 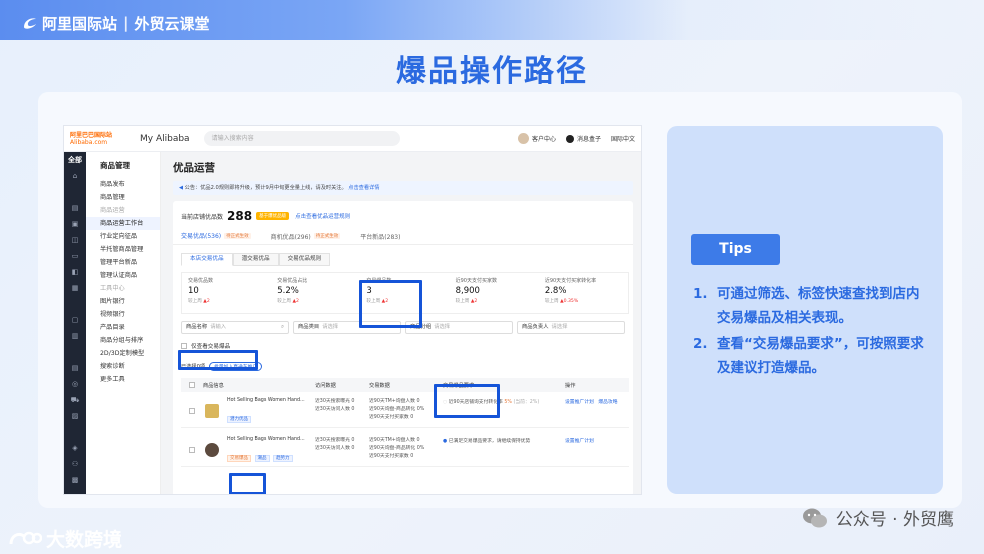 What do you see at coordinates (75, 224) in the screenshot?
I see `product-icon: ▣` at bounding box center [75, 224].